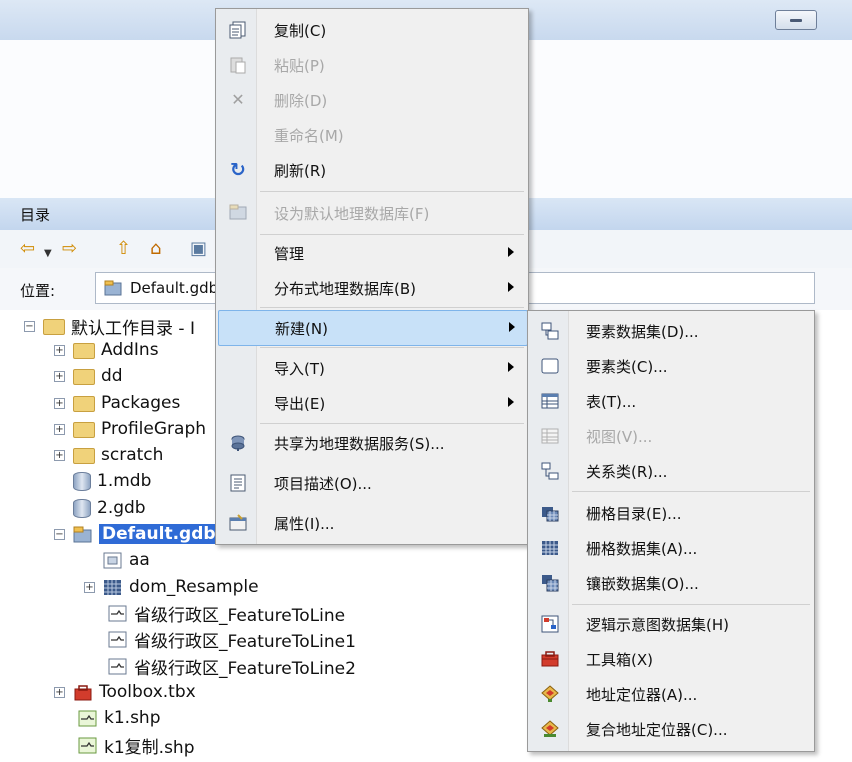 The image size is (852, 762). I want to click on tree-label: 省级行政区_FeatureToLine, so click(240, 615).